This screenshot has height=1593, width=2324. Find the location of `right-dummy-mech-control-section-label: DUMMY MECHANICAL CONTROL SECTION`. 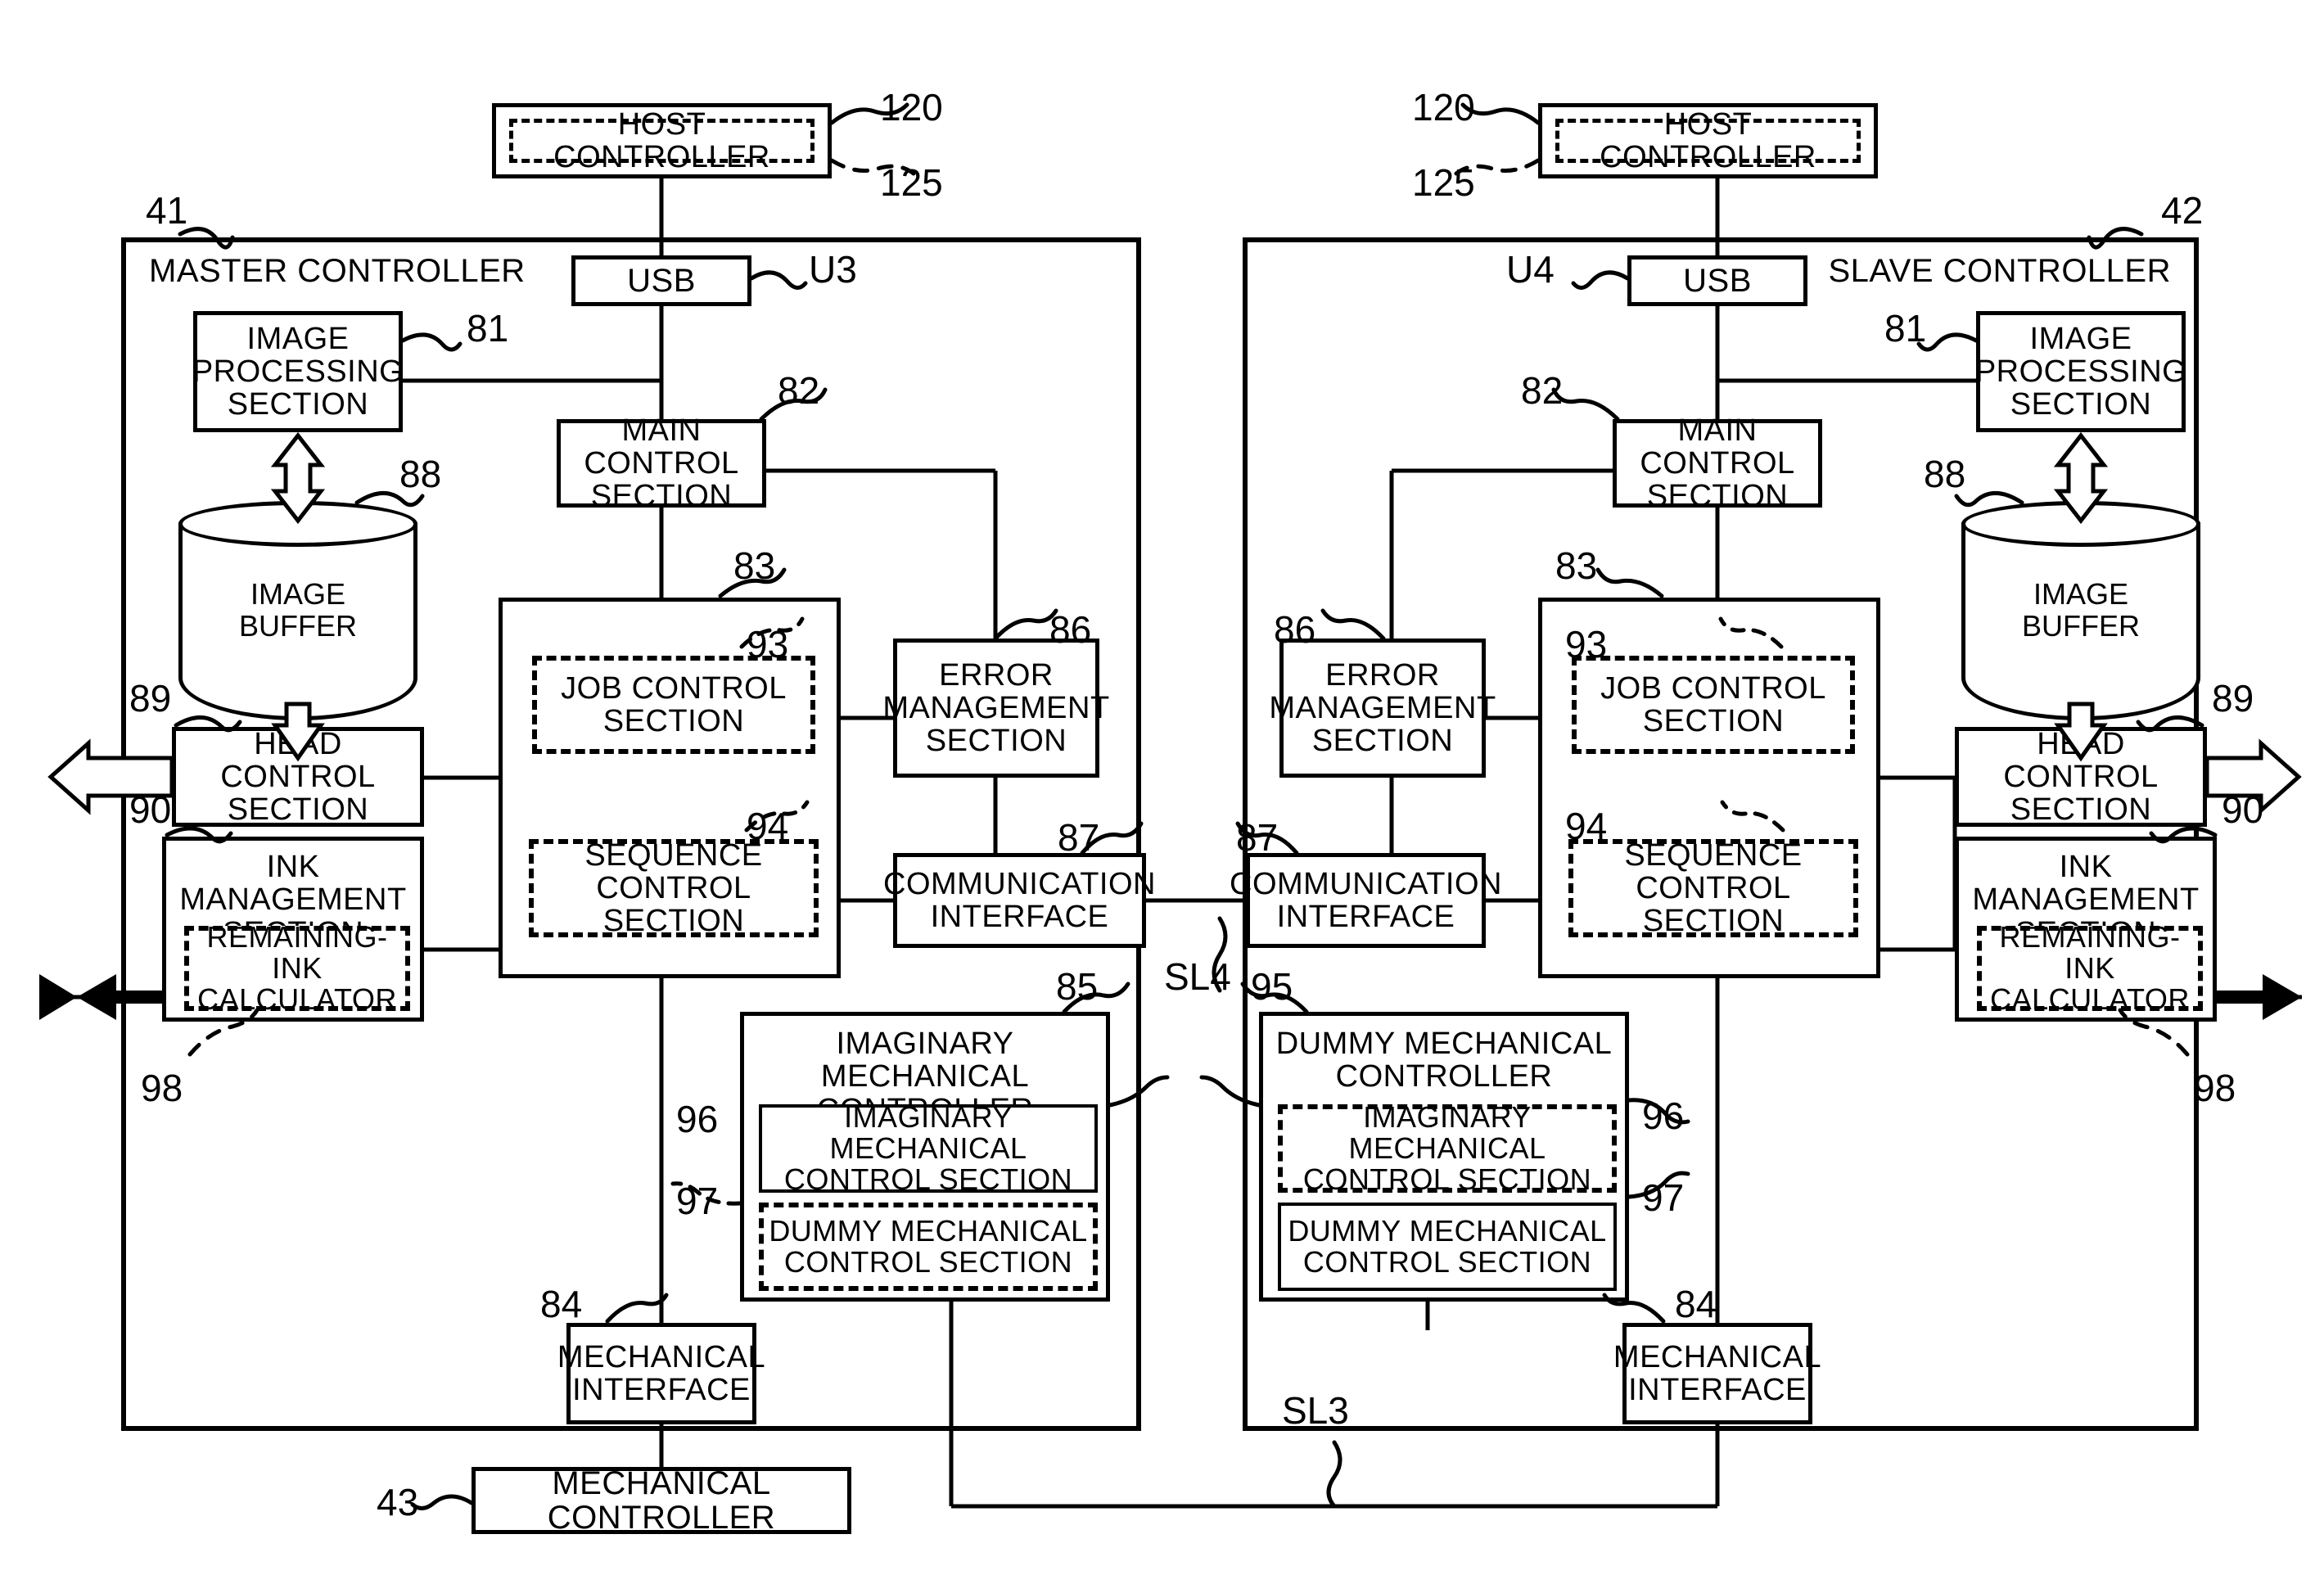

right-dummy-mech-control-section-label: DUMMY MECHANICAL CONTROL SECTION is located at coordinates (1447, 1246).